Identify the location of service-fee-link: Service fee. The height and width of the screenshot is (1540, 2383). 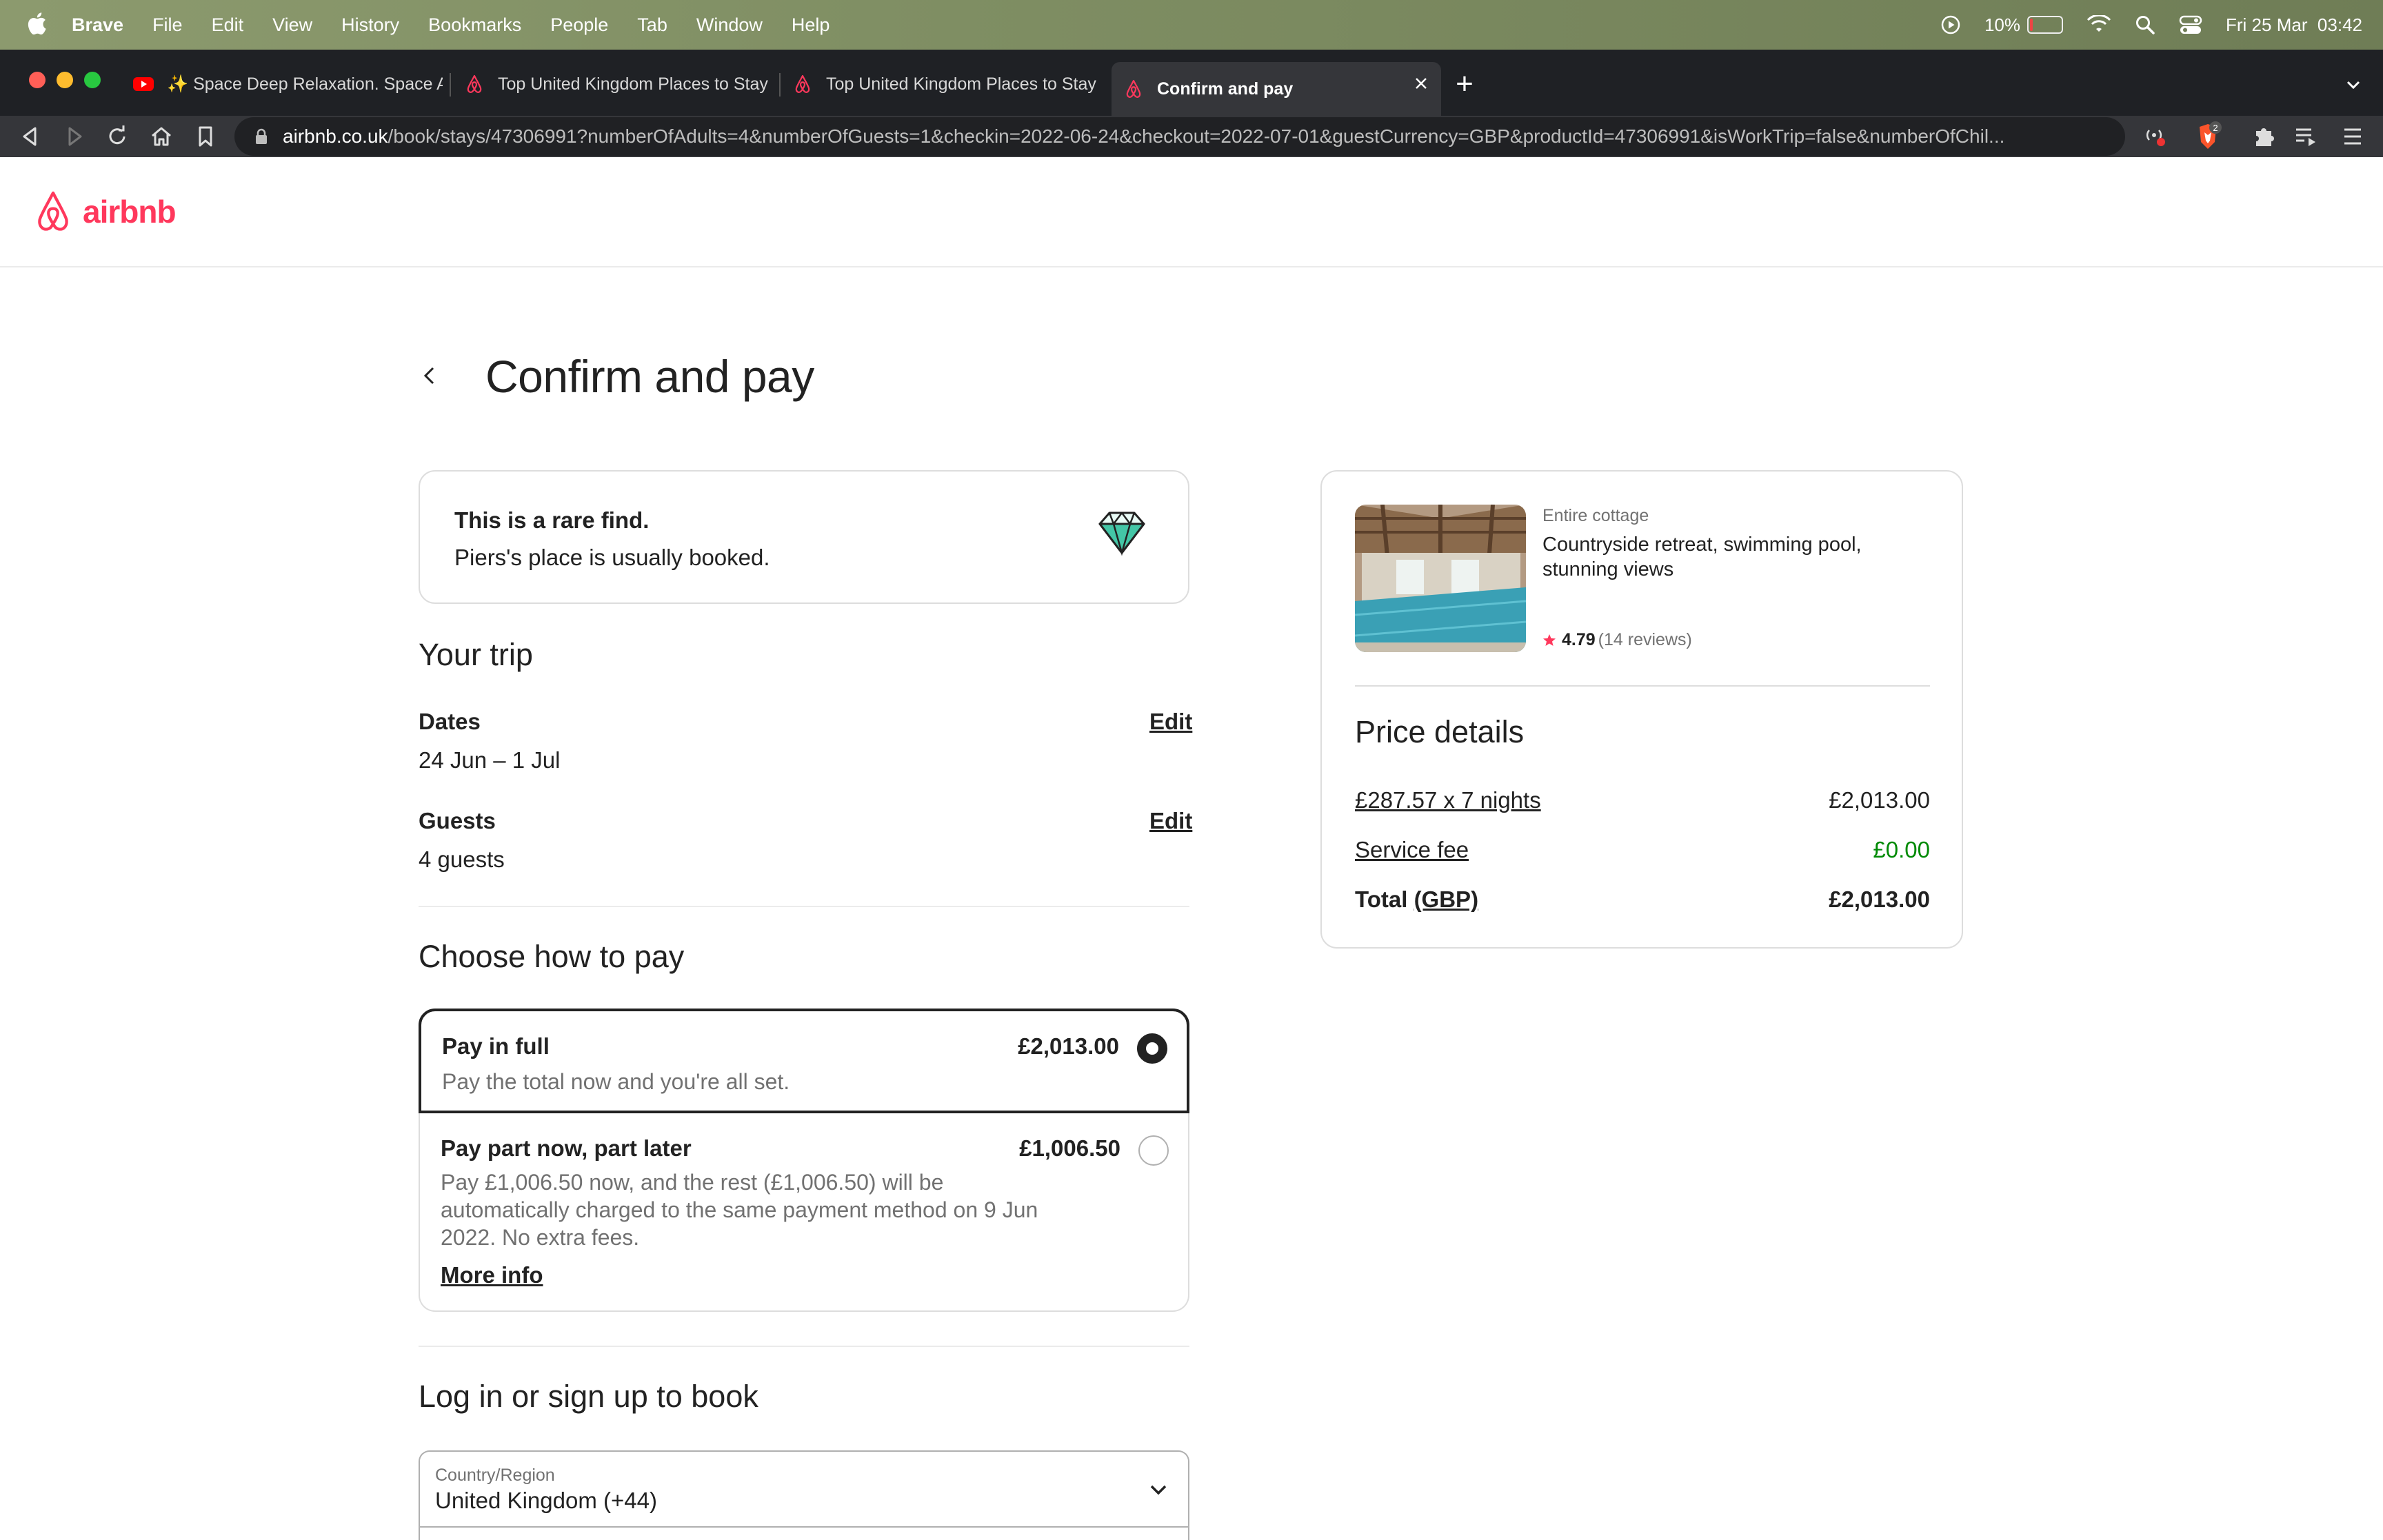
(1412, 850).